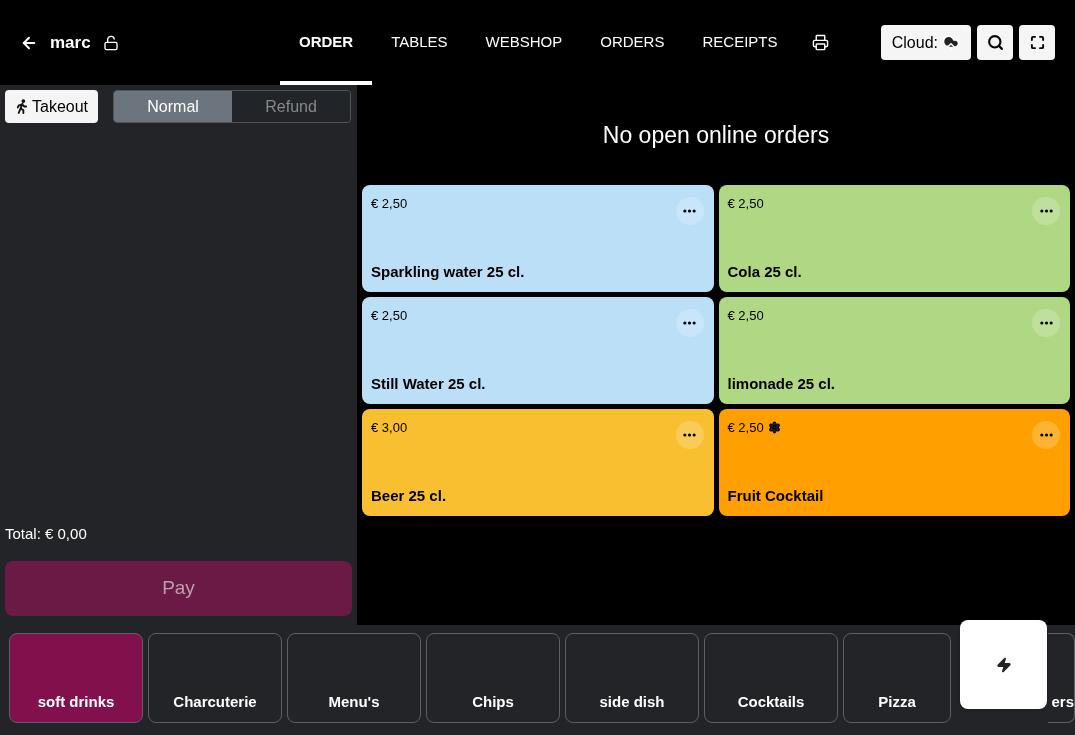  Describe the element at coordinates (52, 106) in the screenshot. I see `takeout-button: Takeout` at that location.